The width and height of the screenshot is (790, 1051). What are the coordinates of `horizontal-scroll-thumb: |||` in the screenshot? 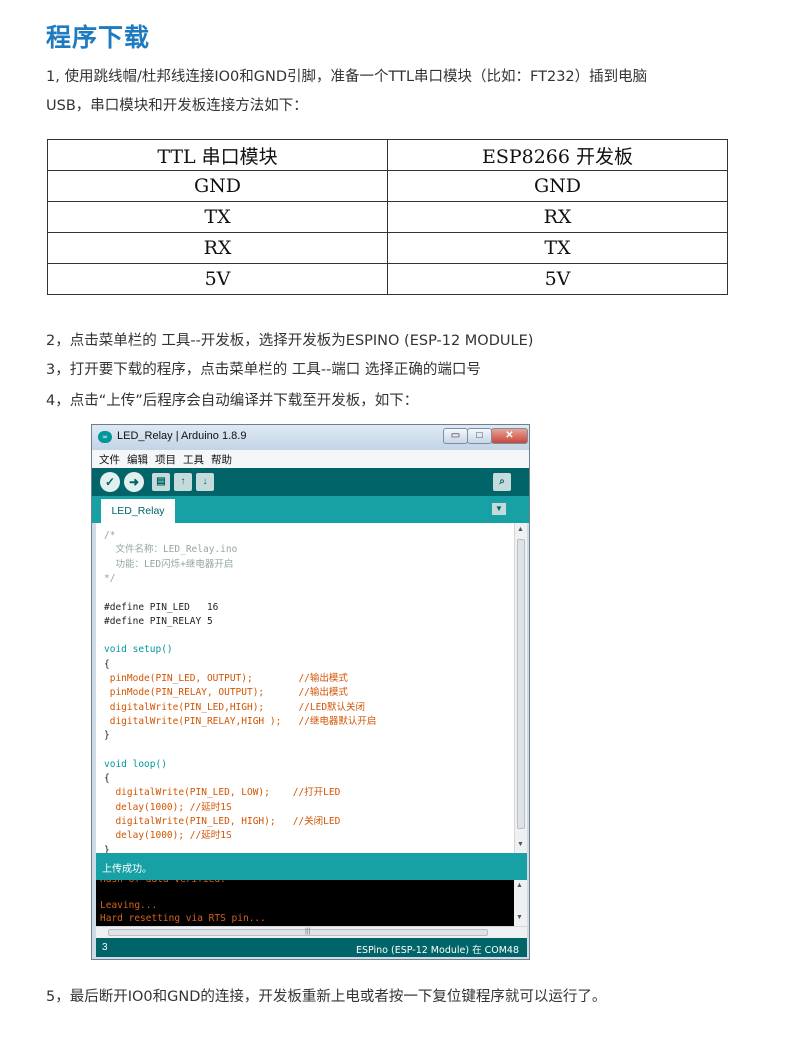 It's located at (298, 932).